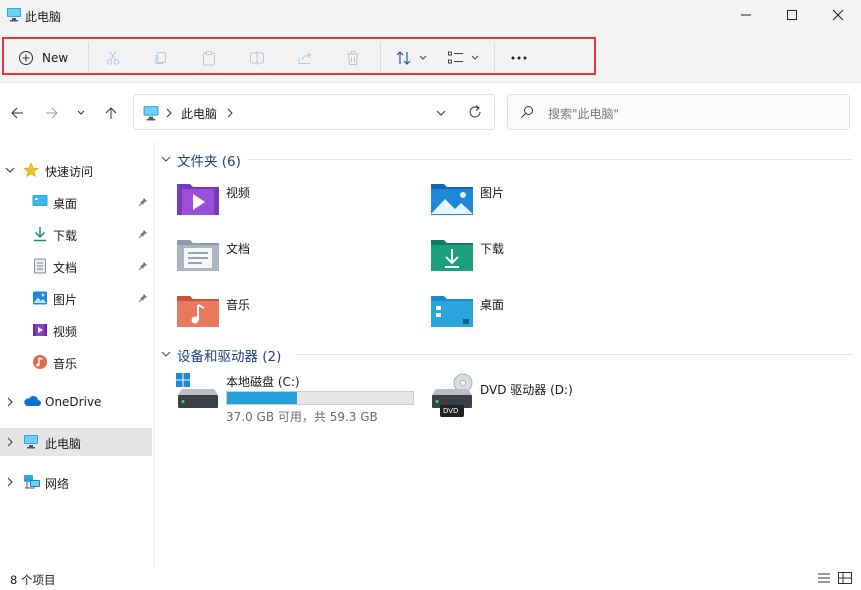 The image size is (861, 590). What do you see at coordinates (584, 114) in the screenshot?
I see `search-placeholder: 搜索"此电脑"` at bounding box center [584, 114].